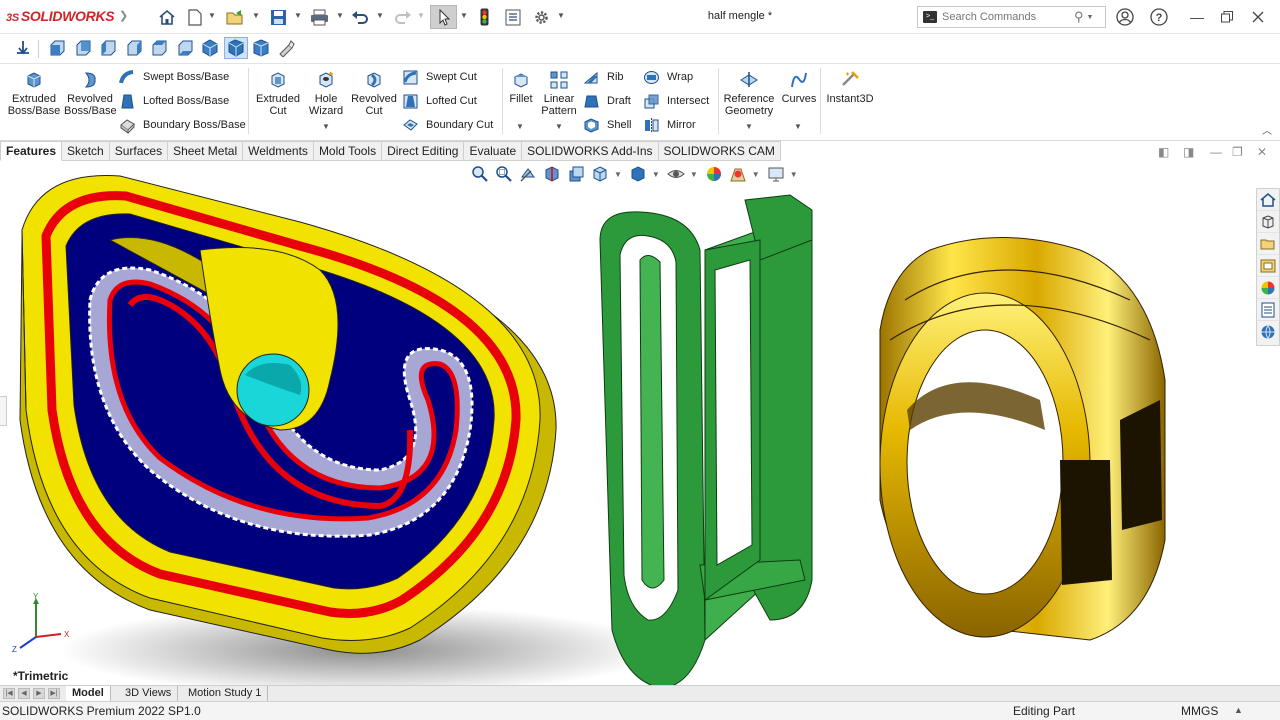 Image resolution: width=1280 pixels, height=720 pixels. What do you see at coordinates (123, 15) in the screenshot?
I see `logo-menu-chevron-icon: ❯` at bounding box center [123, 15].